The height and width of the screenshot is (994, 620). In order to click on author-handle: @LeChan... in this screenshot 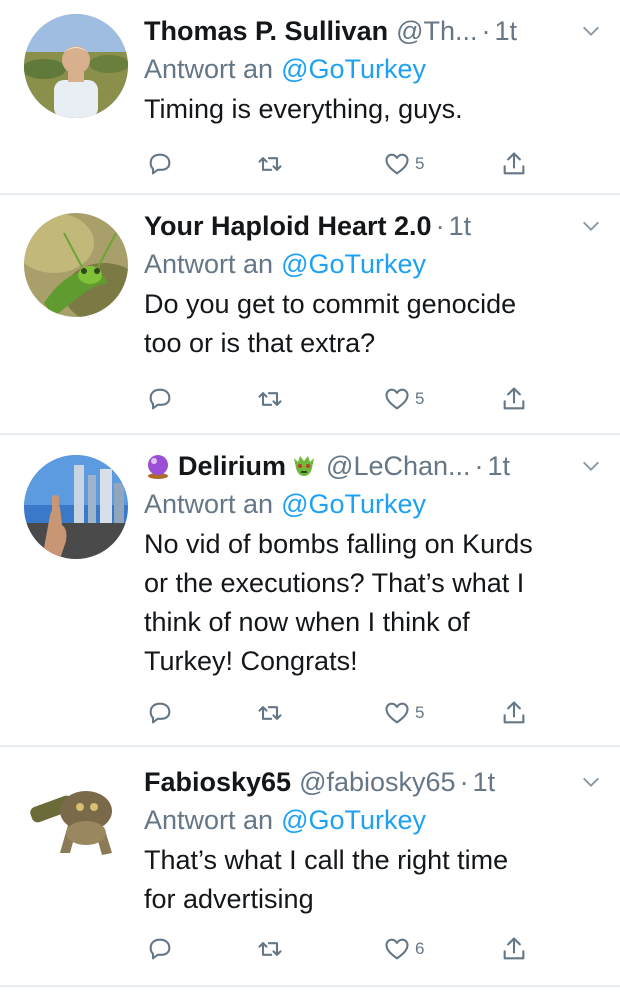, I will do `click(398, 466)`.